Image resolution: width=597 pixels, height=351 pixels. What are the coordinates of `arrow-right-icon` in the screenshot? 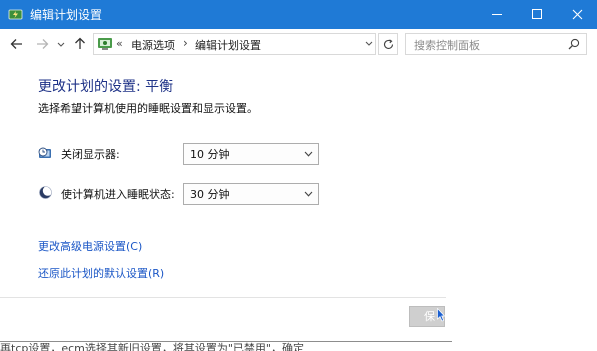 It's located at (42, 44).